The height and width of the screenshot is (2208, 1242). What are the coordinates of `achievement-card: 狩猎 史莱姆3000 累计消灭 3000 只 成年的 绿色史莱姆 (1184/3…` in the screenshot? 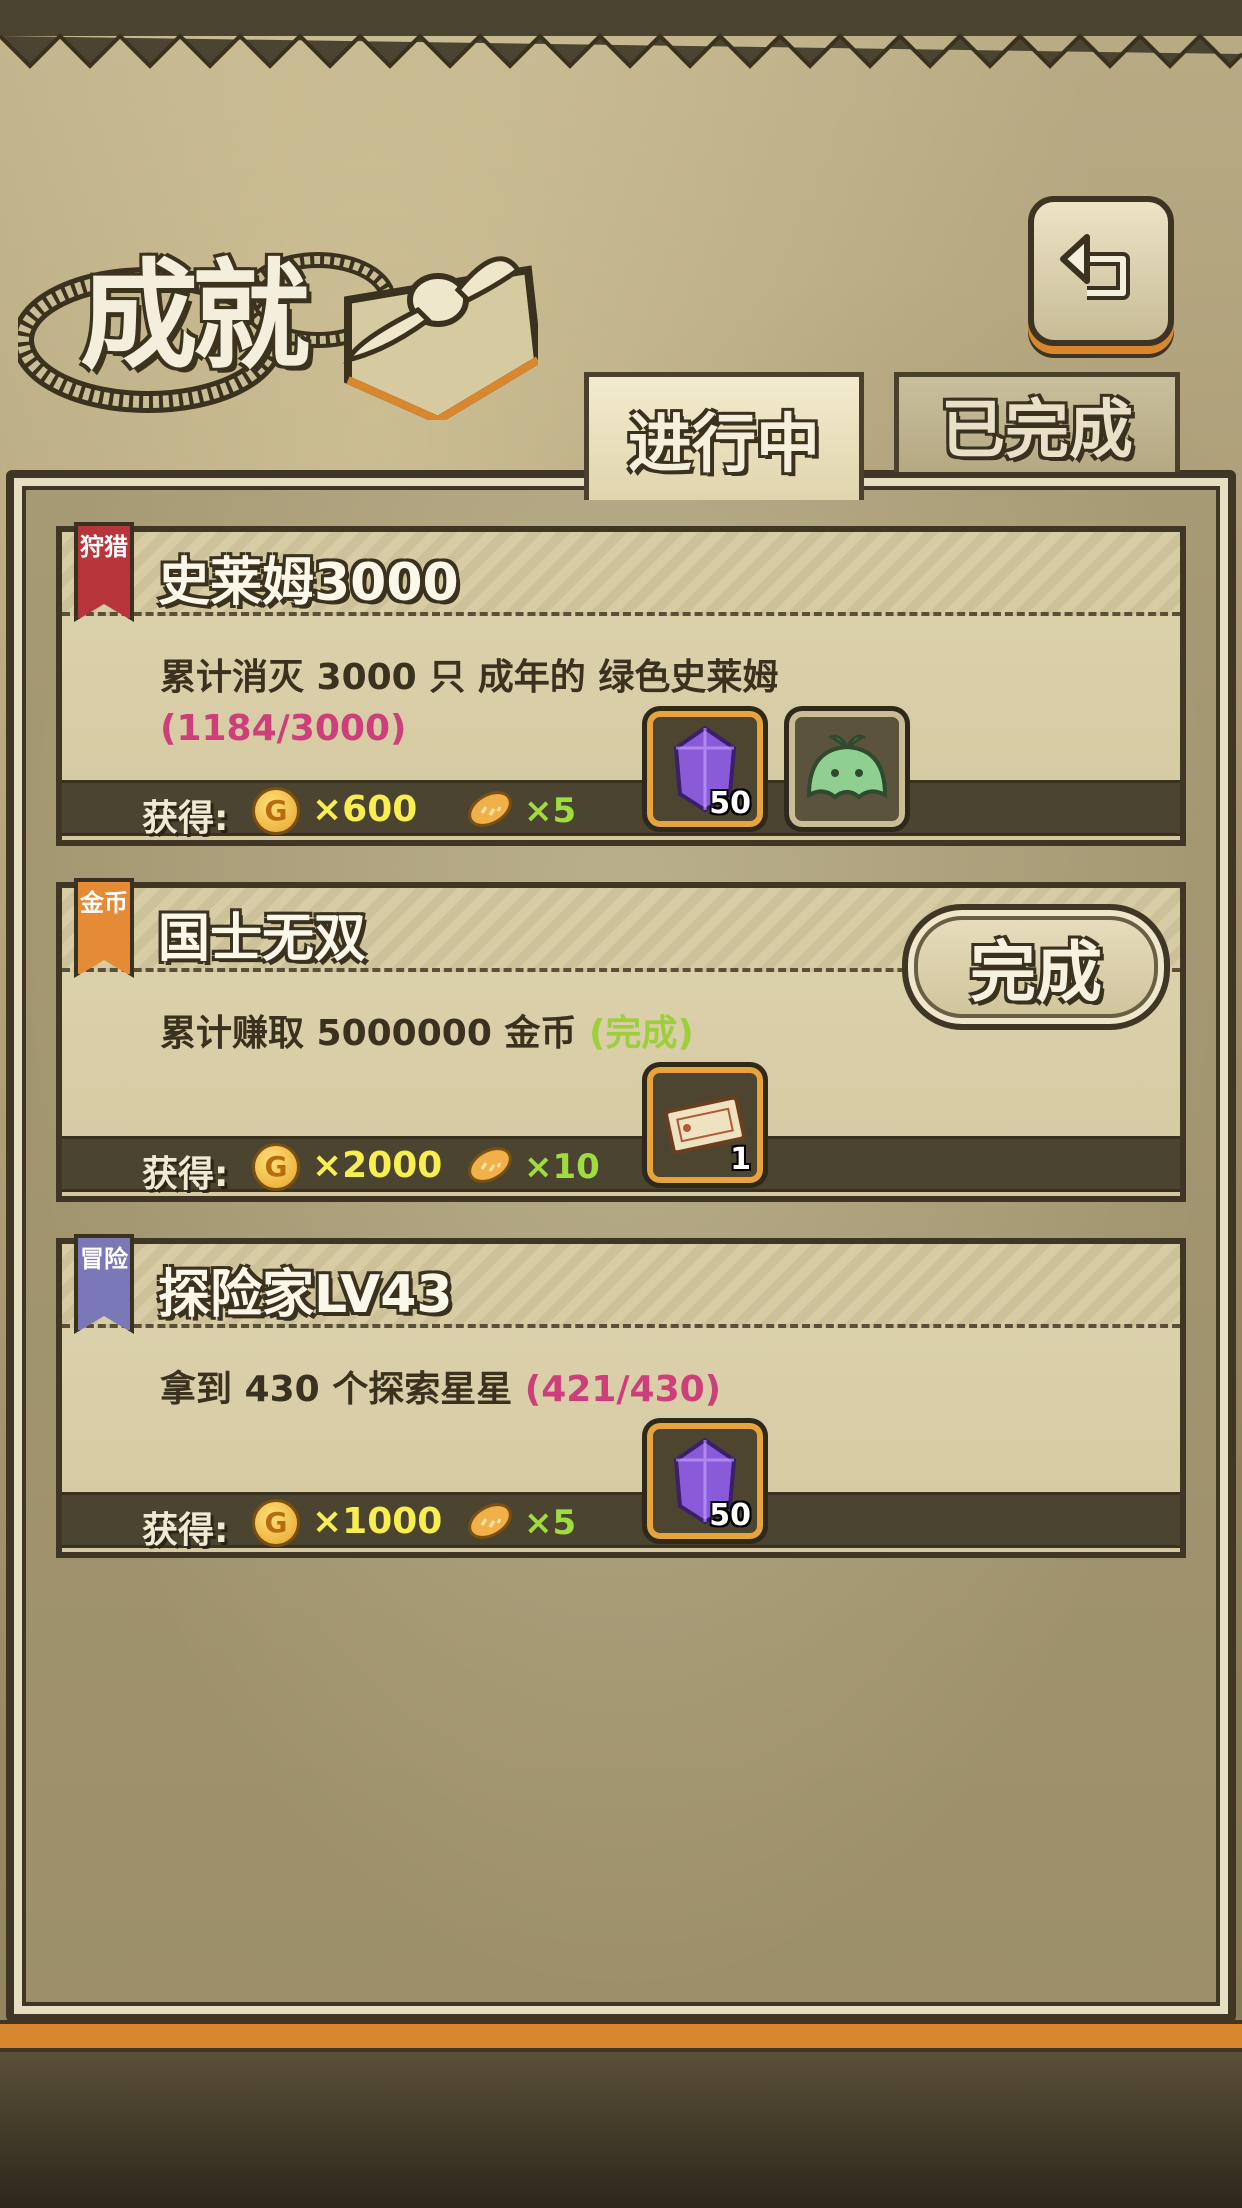 It's located at (621, 684).